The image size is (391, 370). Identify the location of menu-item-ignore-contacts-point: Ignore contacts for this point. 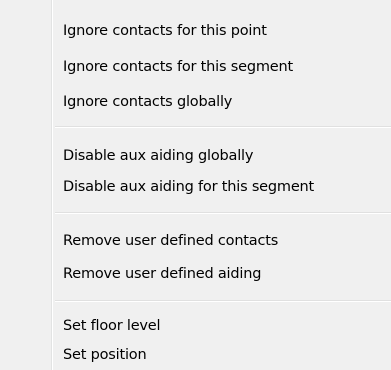
(223, 31).